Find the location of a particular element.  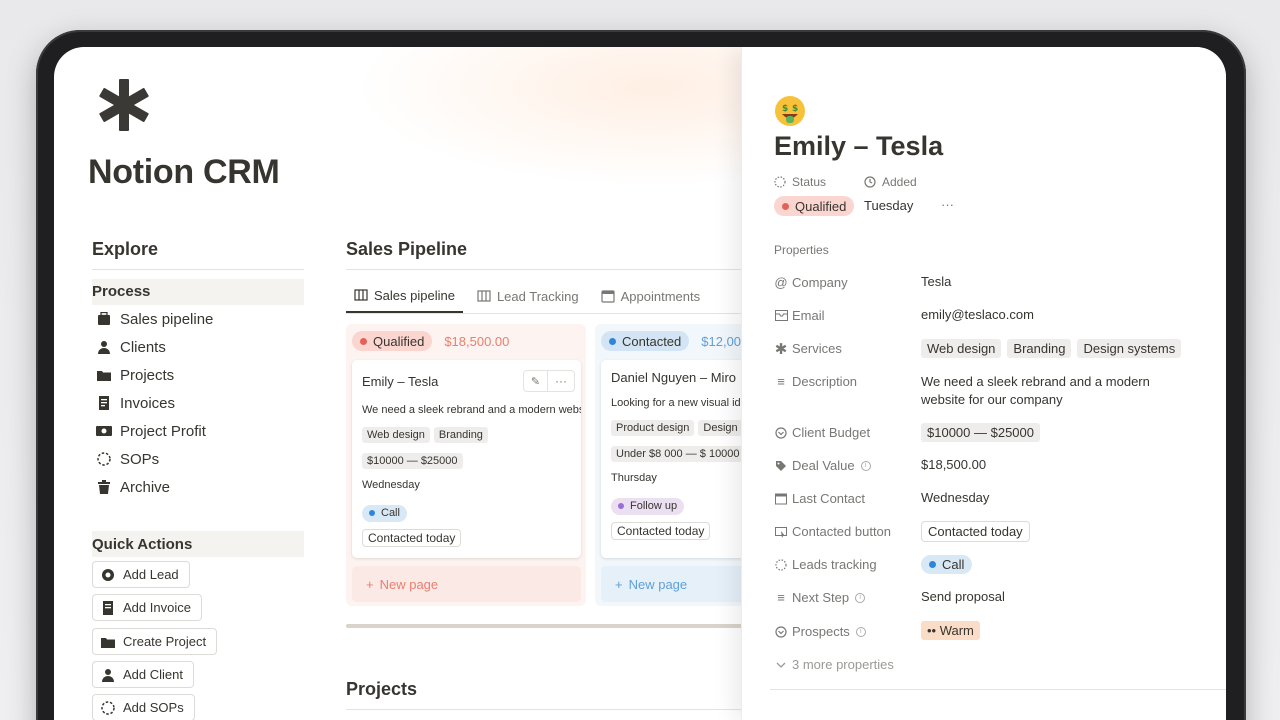

prop-last-contact-value: Wednesday is located at coordinates (955, 497).